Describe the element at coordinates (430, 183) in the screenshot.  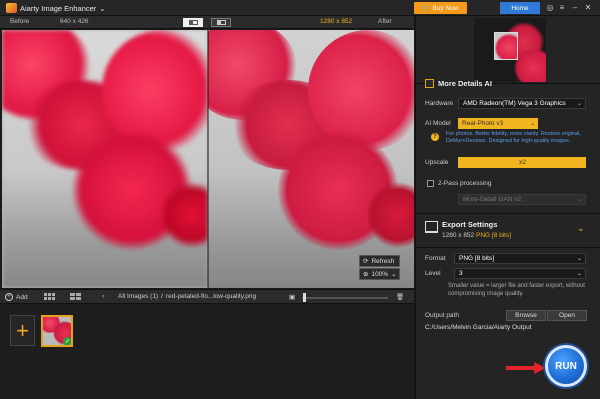
I see `two-pass-checkbox` at that location.